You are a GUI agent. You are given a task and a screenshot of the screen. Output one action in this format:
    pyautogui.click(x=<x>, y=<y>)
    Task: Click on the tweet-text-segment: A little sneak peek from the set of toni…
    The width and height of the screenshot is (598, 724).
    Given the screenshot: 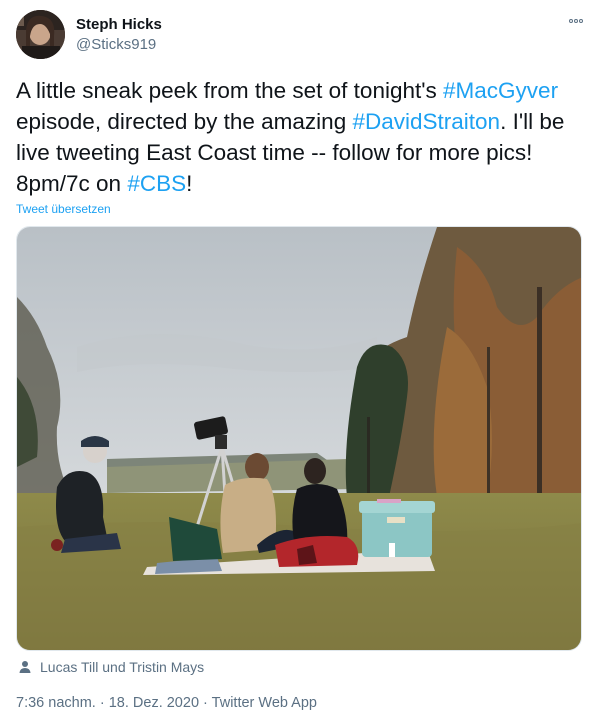 What is the action you would take?
    pyautogui.click(x=230, y=90)
    